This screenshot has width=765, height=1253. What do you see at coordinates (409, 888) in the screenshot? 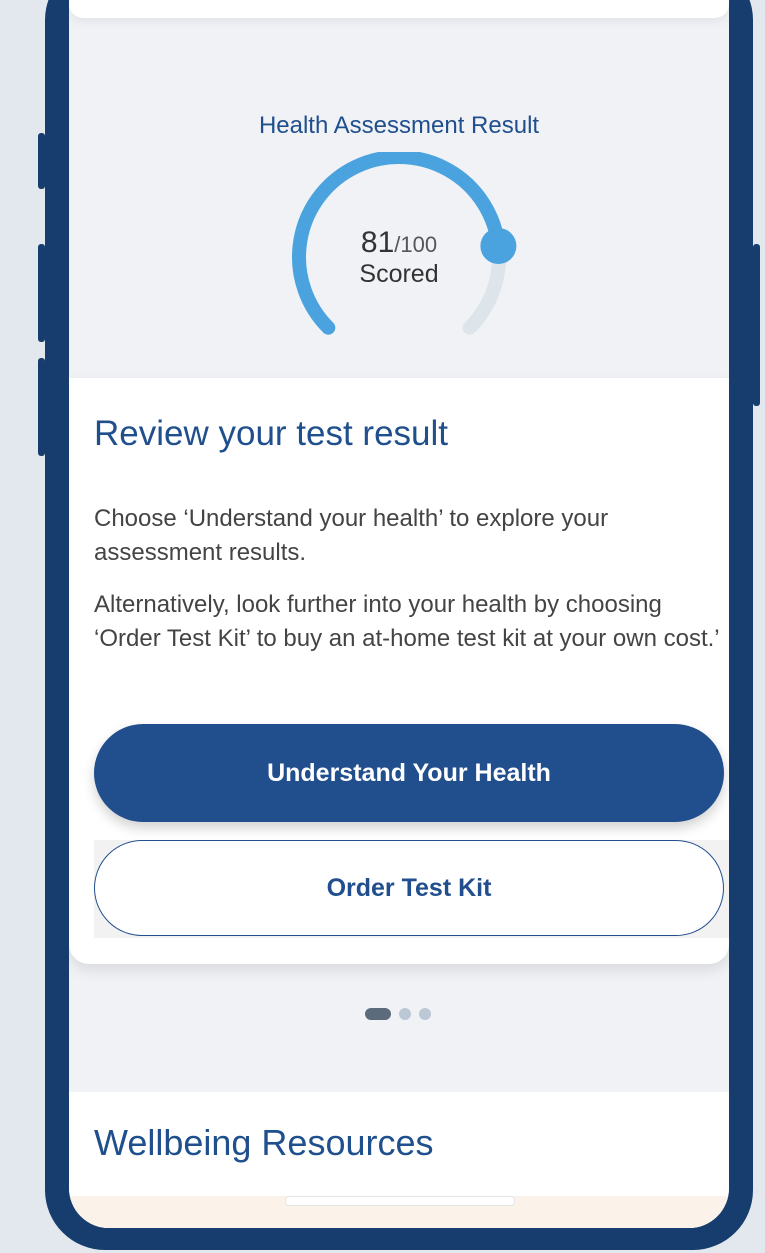
I see `order-test-kit-button: Order Test Kit` at bounding box center [409, 888].